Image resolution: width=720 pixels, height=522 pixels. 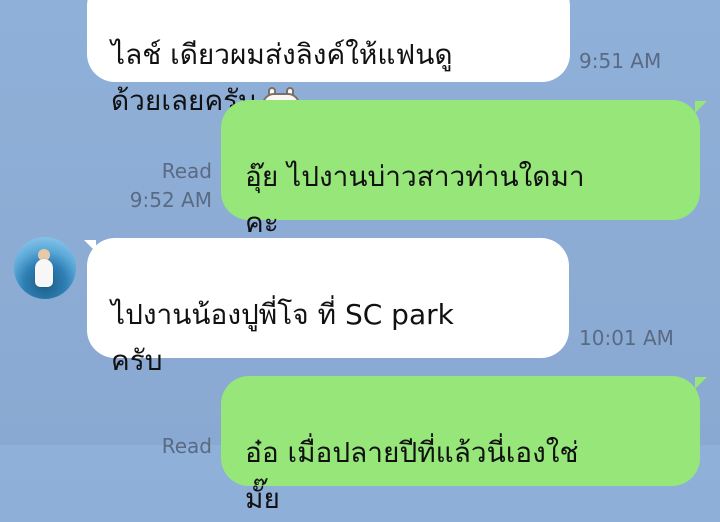 I want to click on message-time: 9:52 AM, so click(x=170, y=200).